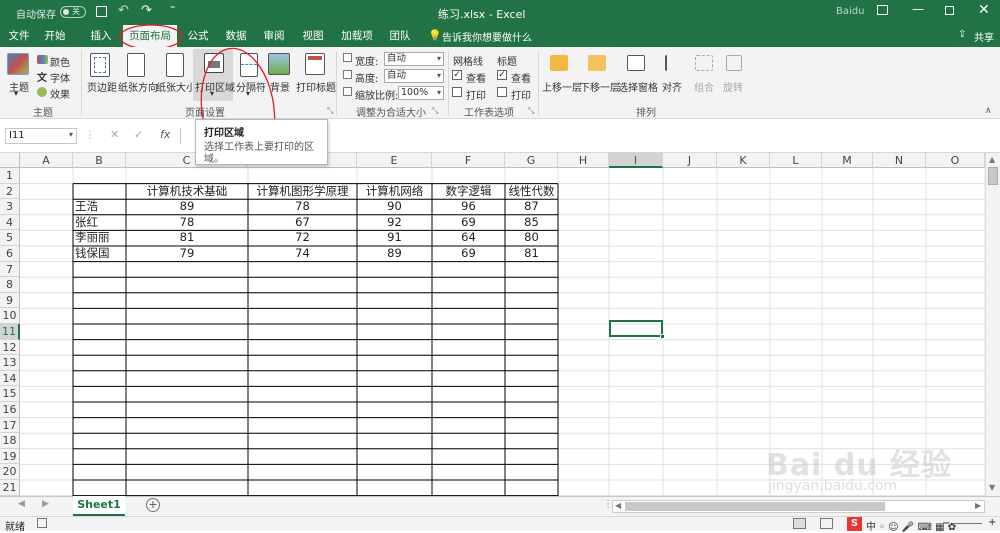  What do you see at coordinates (826, 523) in the screenshot?
I see `page-layout-view-icon` at bounding box center [826, 523].